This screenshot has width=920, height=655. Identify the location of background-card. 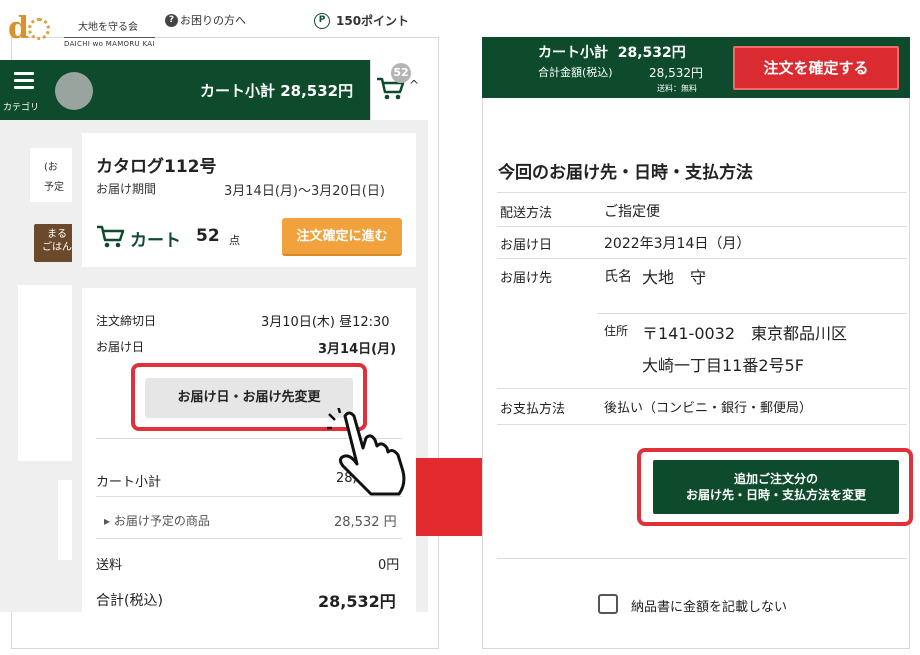
(49, 373).